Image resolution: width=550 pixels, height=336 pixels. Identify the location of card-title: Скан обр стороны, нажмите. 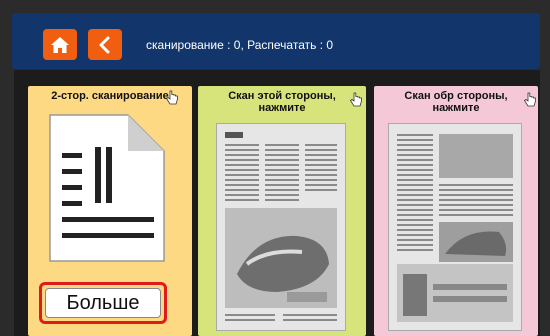
(456, 102).